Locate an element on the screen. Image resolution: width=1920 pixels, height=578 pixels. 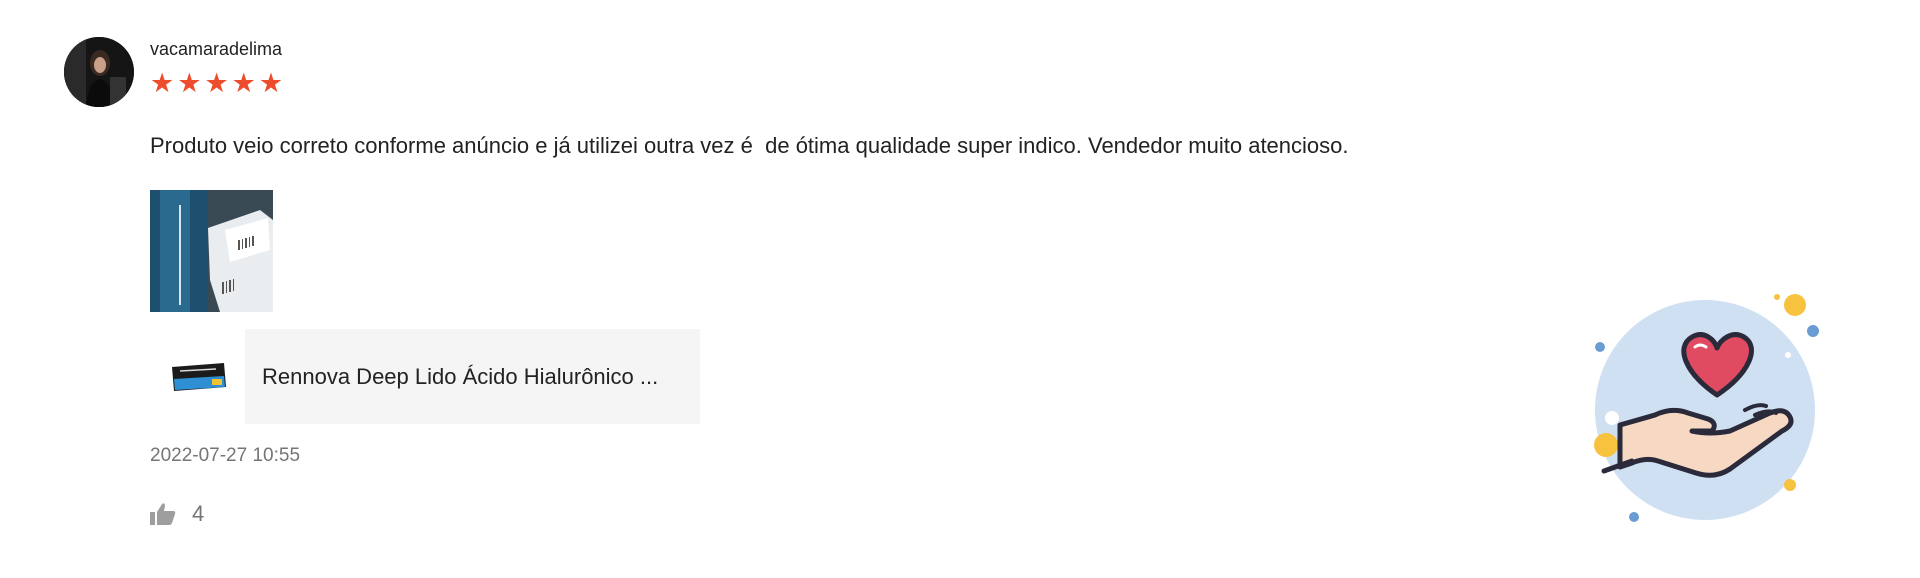
thumbs-up-icon is located at coordinates (163, 514).